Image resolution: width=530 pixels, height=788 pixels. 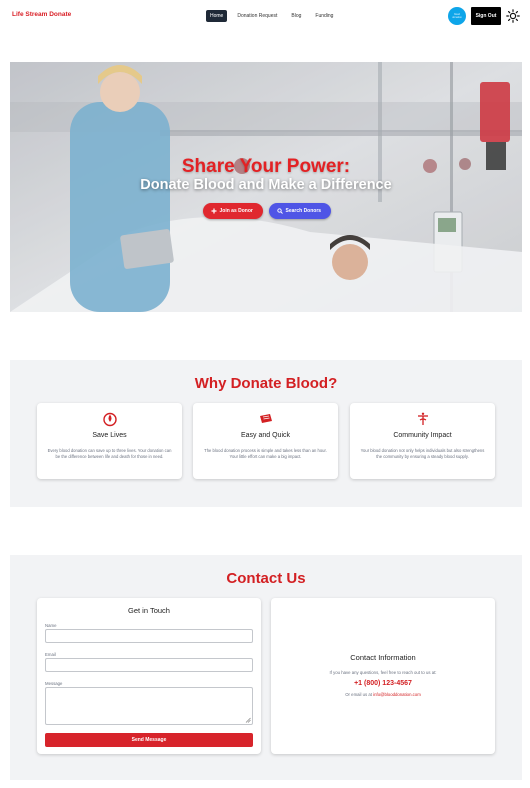 I want to click on contact-info-title: Contact Information, so click(x=383, y=657).